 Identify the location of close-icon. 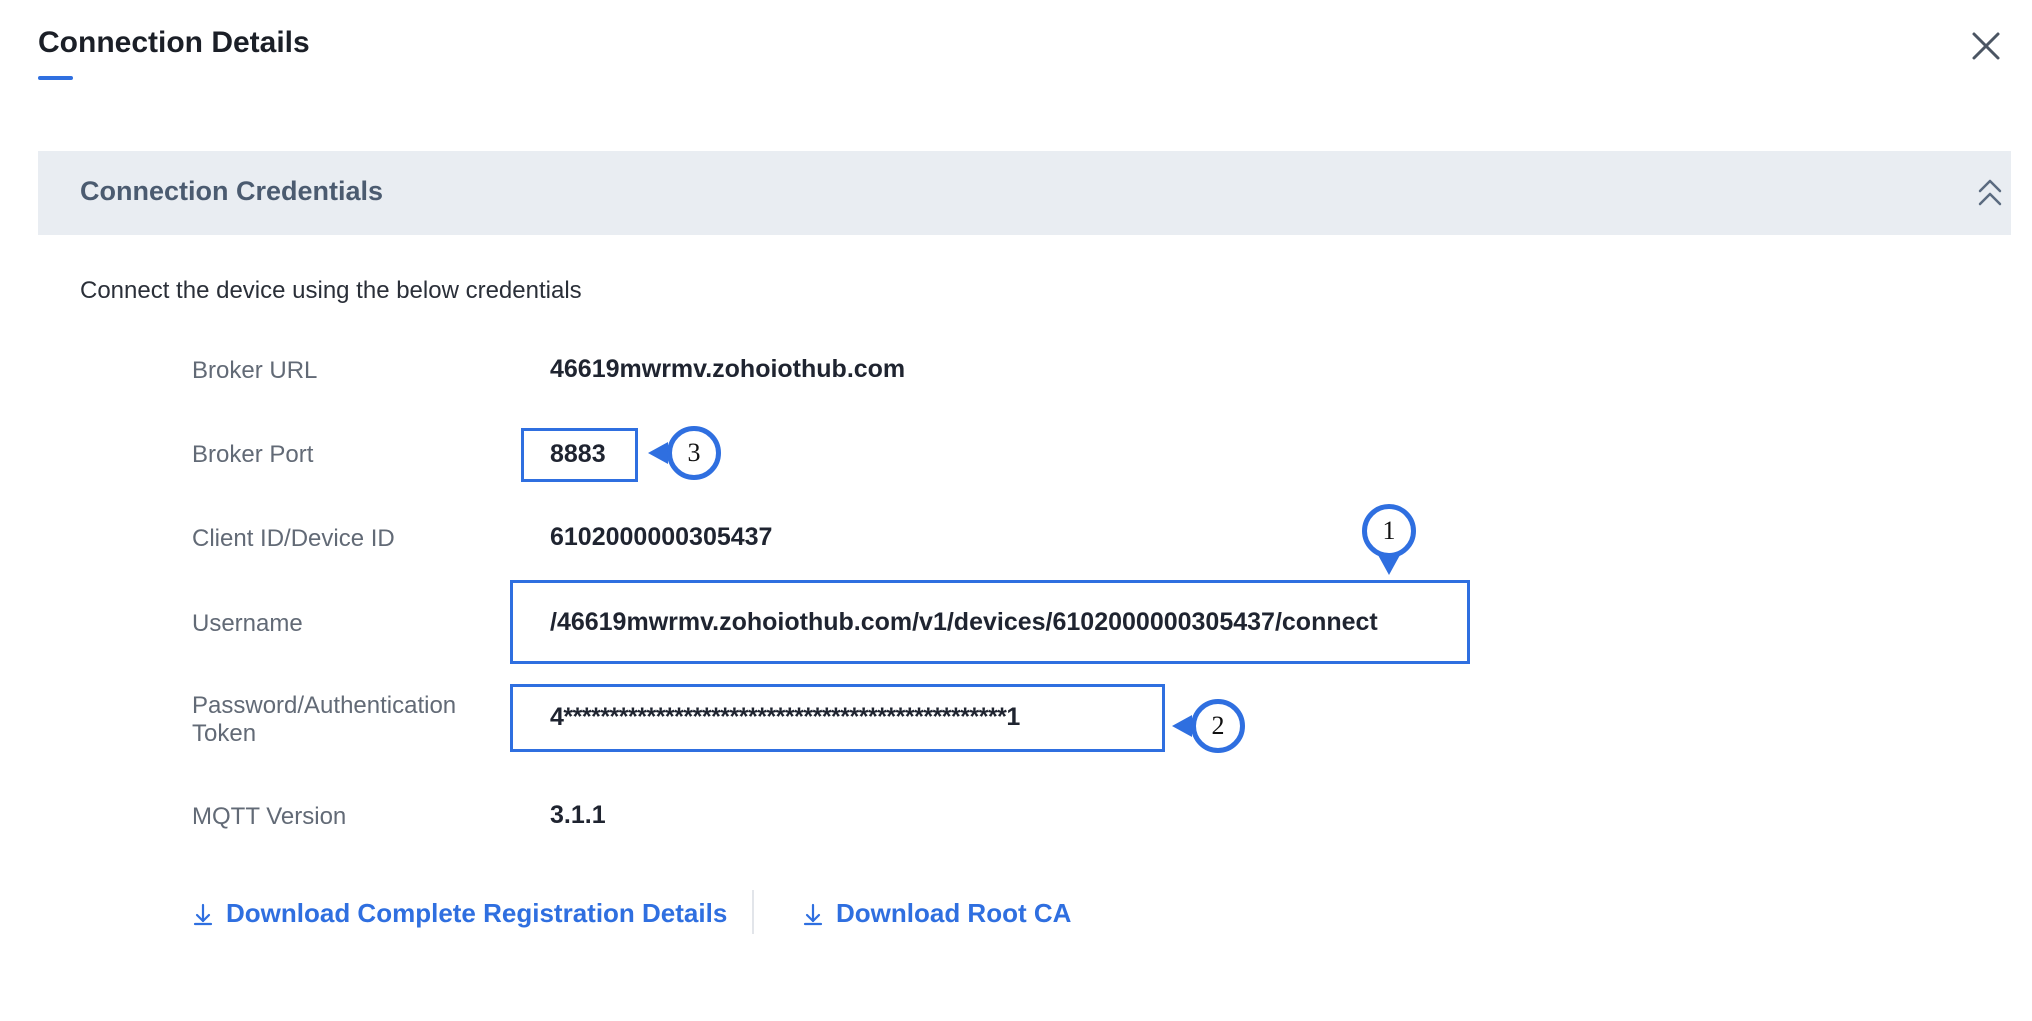
(1986, 46).